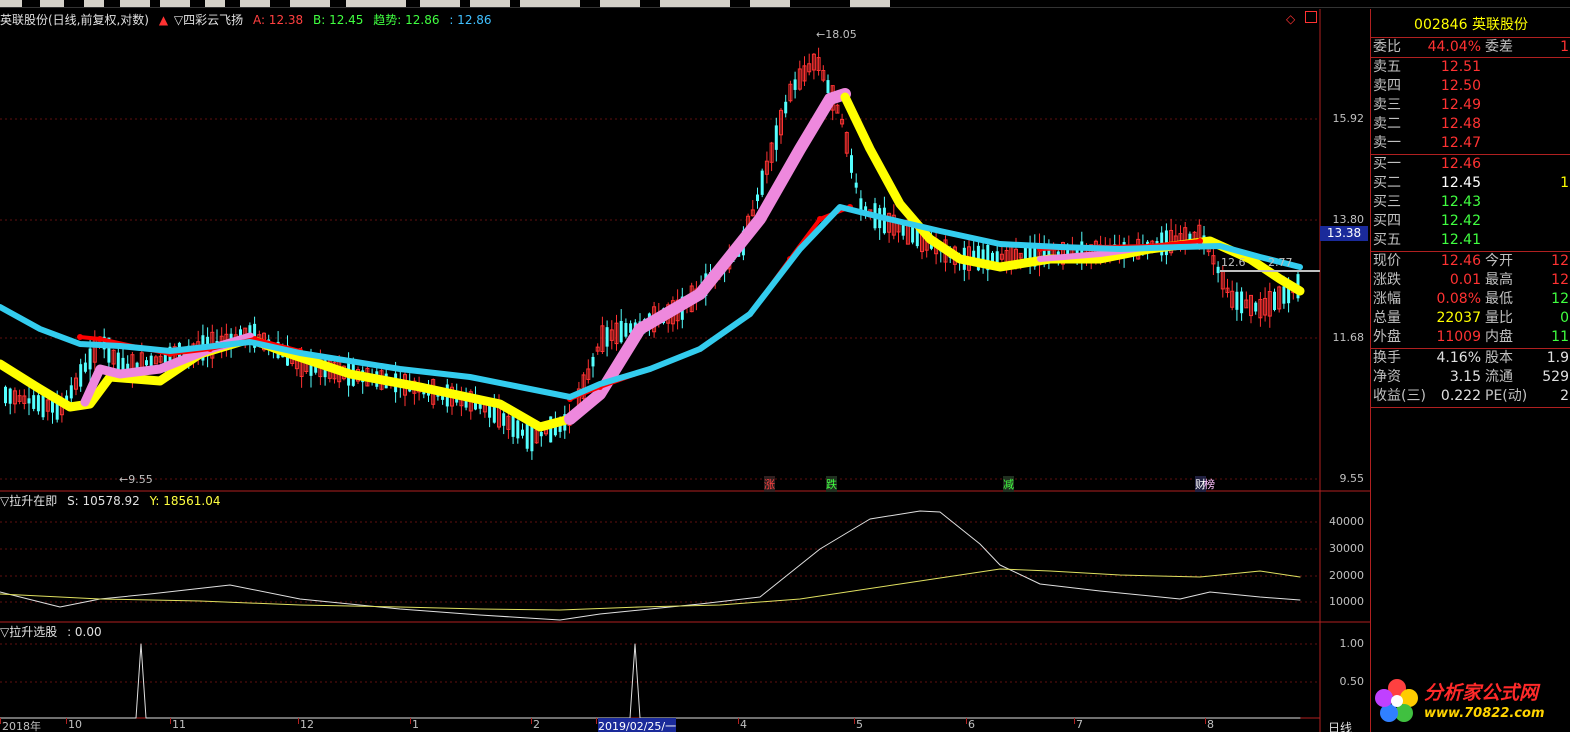  Describe the element at coordinates (1311, 17) in the screenshot. I see `maximize-icon` at that location.